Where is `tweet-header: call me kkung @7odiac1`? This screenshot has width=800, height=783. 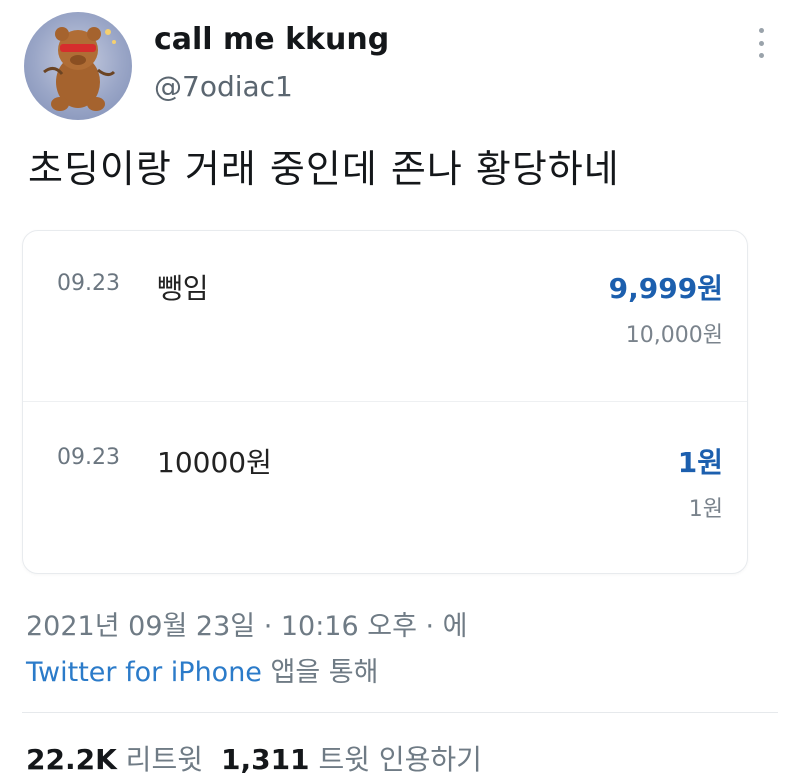
tweet-header: call me kkung @7odiac1 is located at coordinates (400, 64).